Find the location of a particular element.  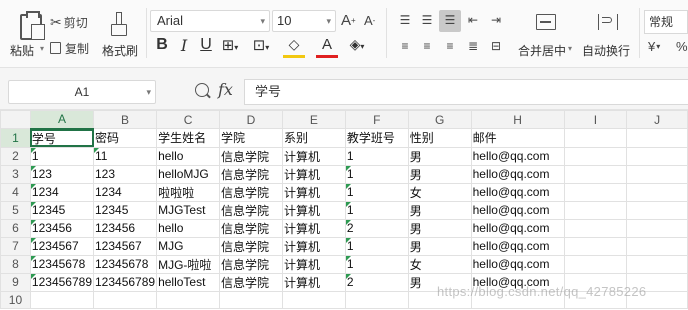

cell-i4 is located at coordinates (595, 192).